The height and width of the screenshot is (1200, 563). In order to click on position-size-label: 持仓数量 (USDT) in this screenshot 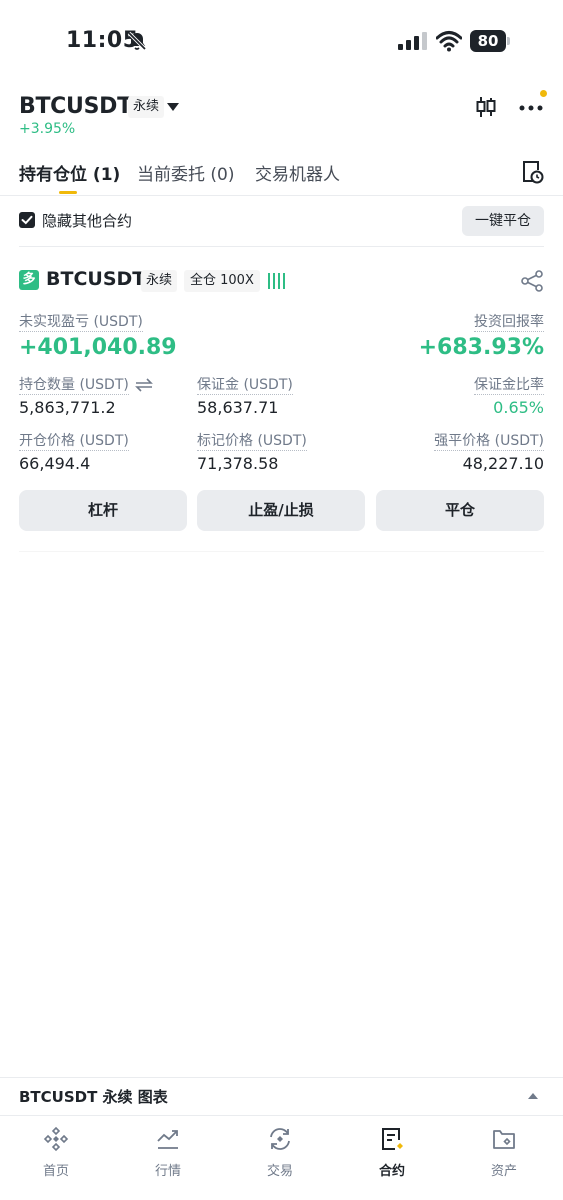, I will do `click(74, 386)`.